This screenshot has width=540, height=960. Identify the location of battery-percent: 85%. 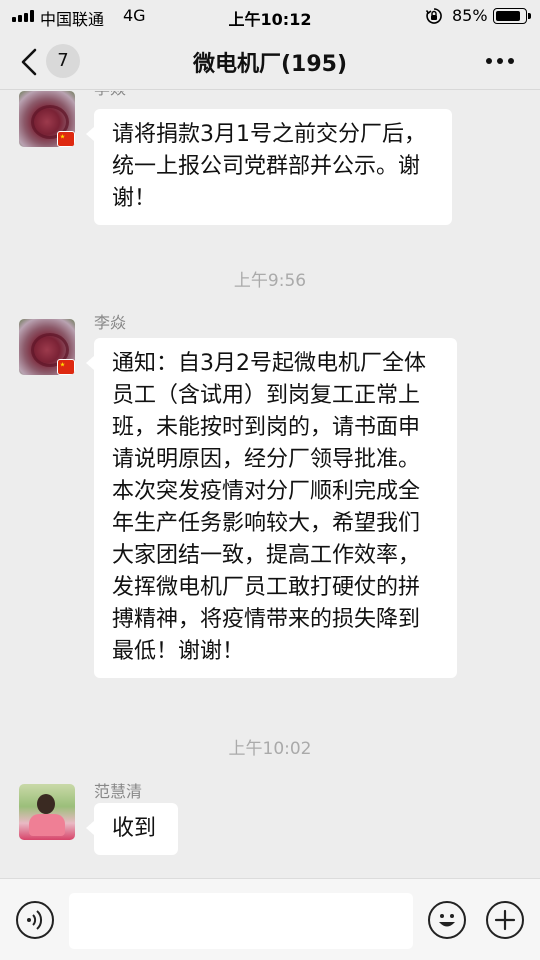
(470, 15).